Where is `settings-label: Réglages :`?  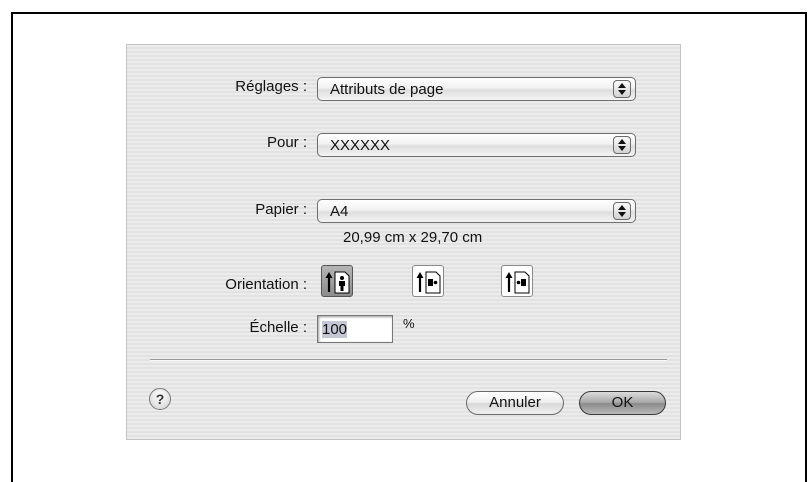 settings-label: Réglages : is located at coordinates (271, 86).